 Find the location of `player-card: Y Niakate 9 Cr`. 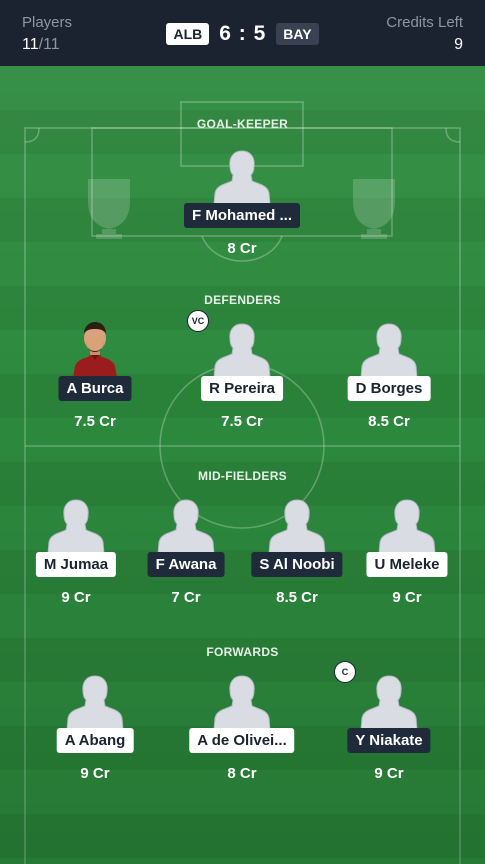

player-card: Y Niakate 9 Cr is located at coordinates (389, 735).